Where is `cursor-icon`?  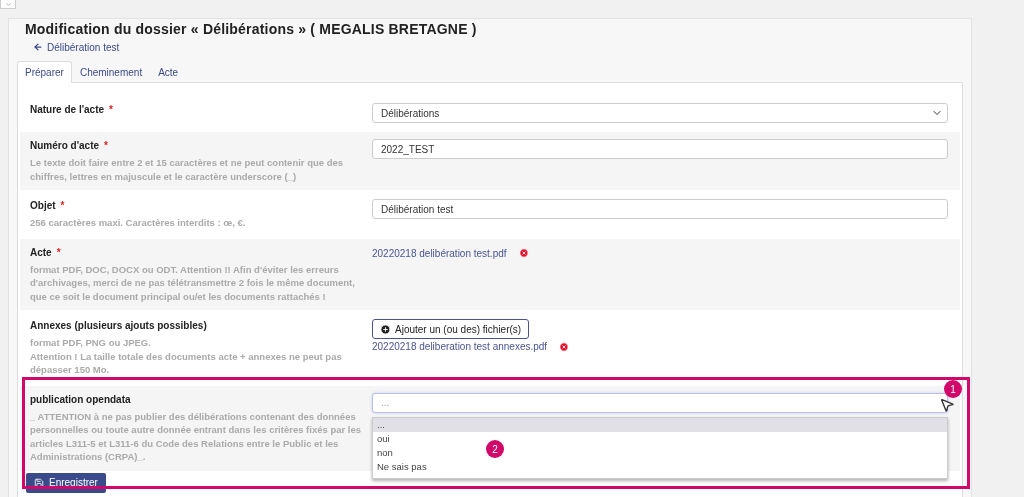 cursor-icon is located at coordinates (947, 405).